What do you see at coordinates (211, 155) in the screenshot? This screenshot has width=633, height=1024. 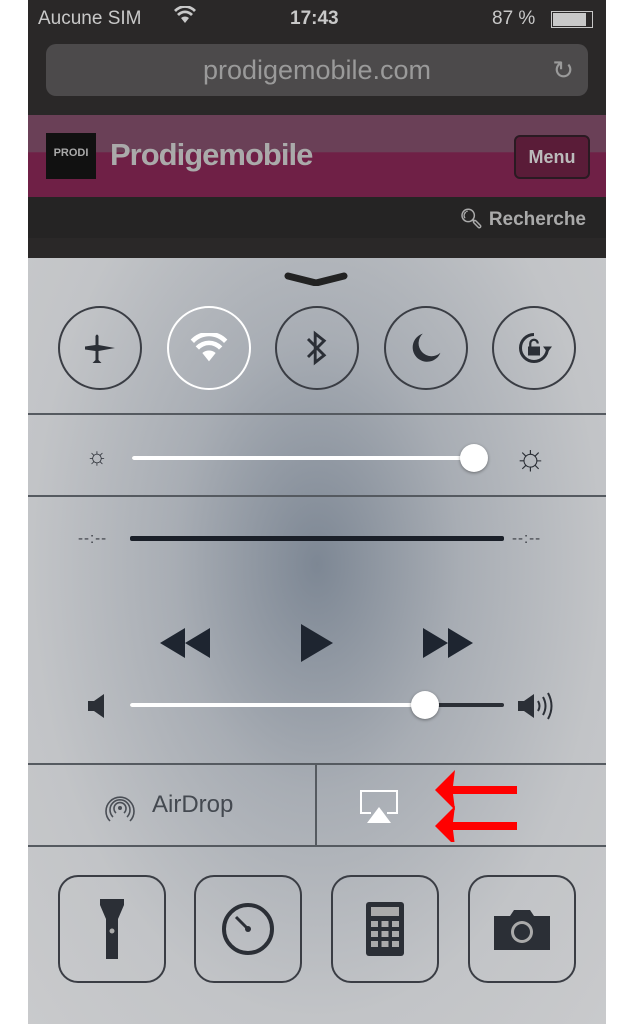 I see `site-name: Prodigemobile` at bounding box center [211, 155].